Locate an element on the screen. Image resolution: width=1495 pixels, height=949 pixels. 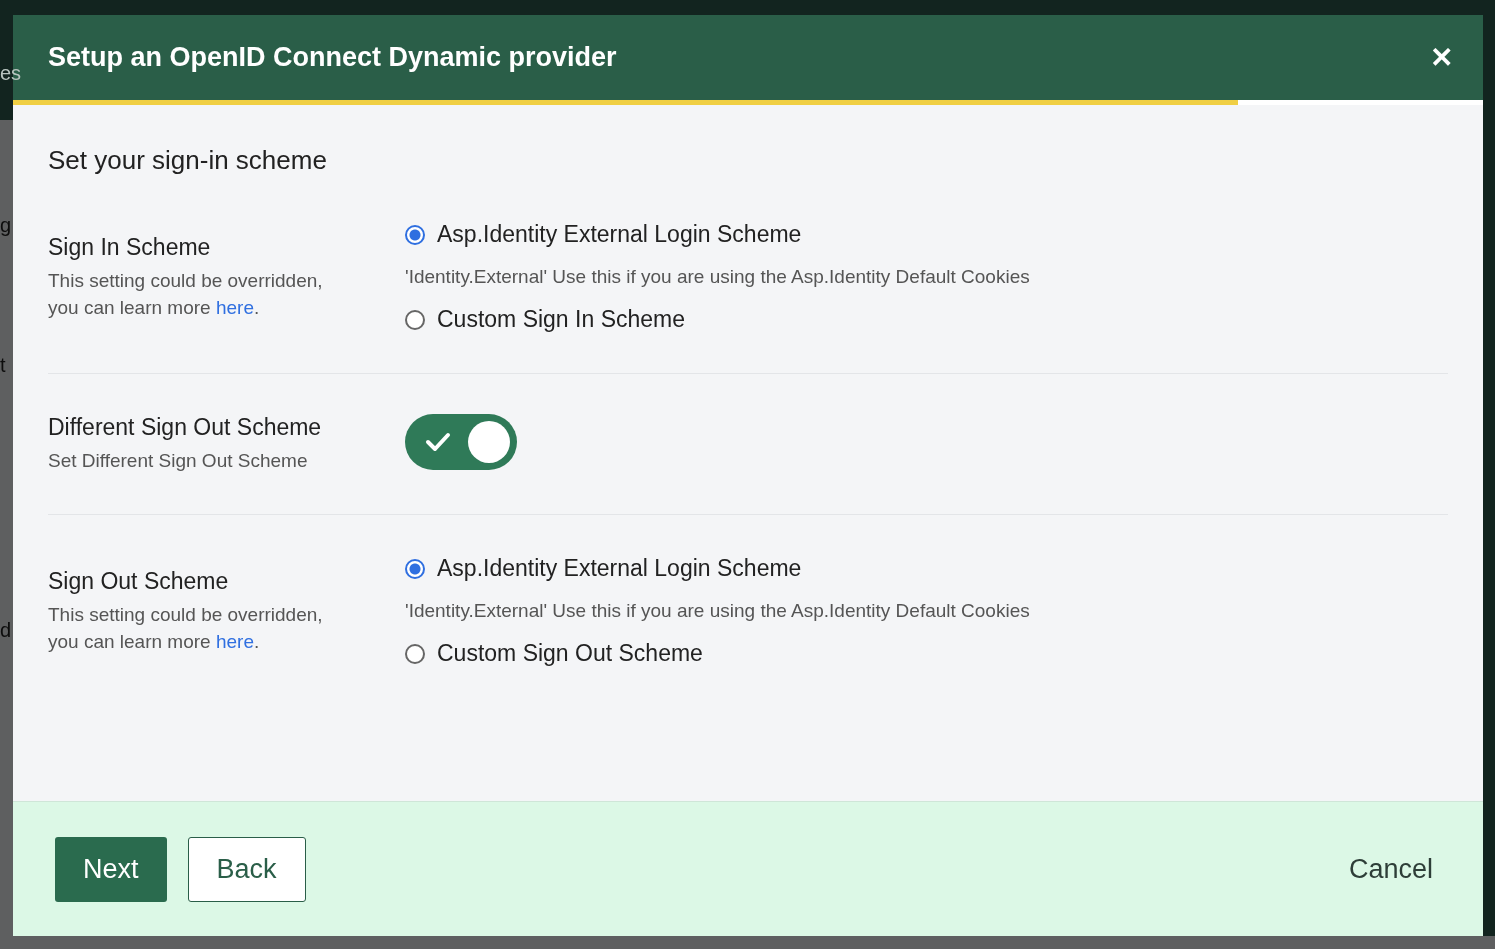
setting-description: Set Different Sign Out Scheme is located at coordinates (178, 461).